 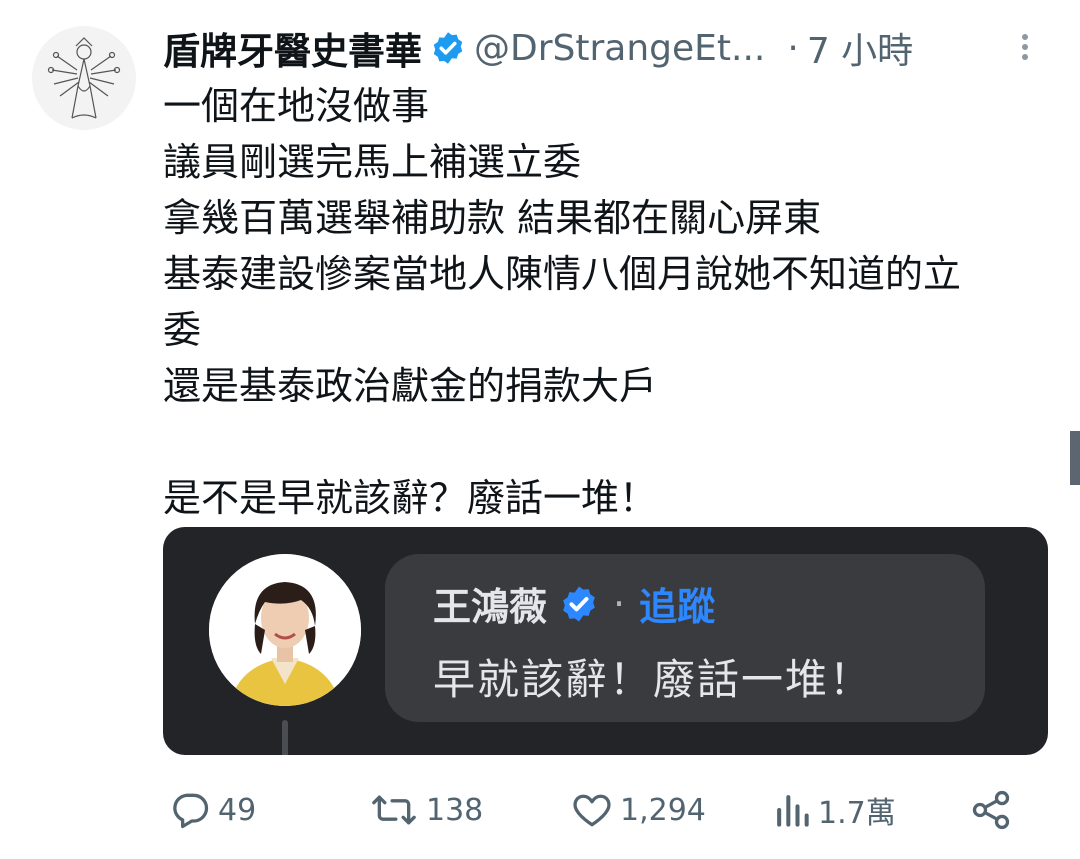 What do you see at coordinates (410, 498) in the screenshot?
I see `tweet-text-line: 是不是早就該辭？廢話一堆！` at bounding box center [410, 498].